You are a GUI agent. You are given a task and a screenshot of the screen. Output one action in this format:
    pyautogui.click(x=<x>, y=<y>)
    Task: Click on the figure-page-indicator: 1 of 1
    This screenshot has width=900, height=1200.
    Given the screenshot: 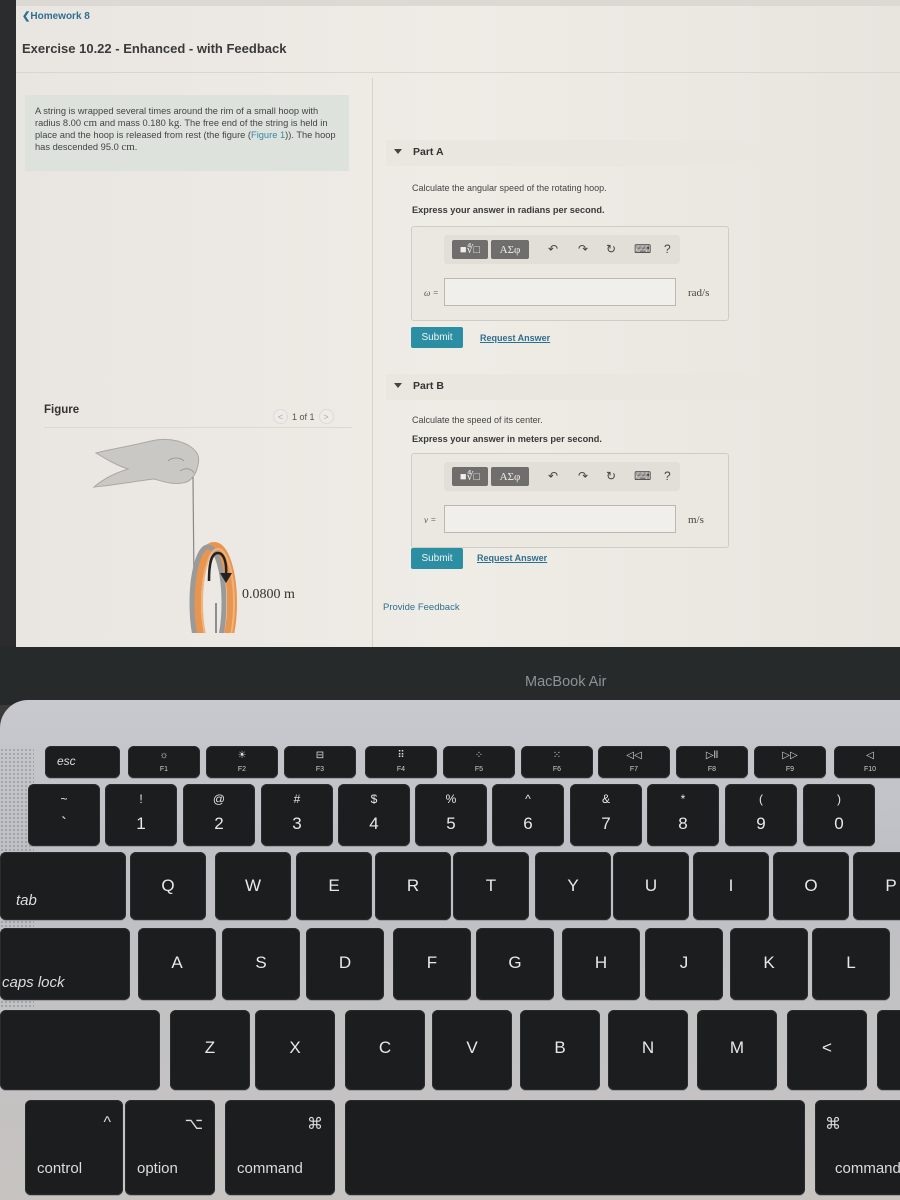 What is the action you would take?
    pyautogui.click(x=303, y=416)
    